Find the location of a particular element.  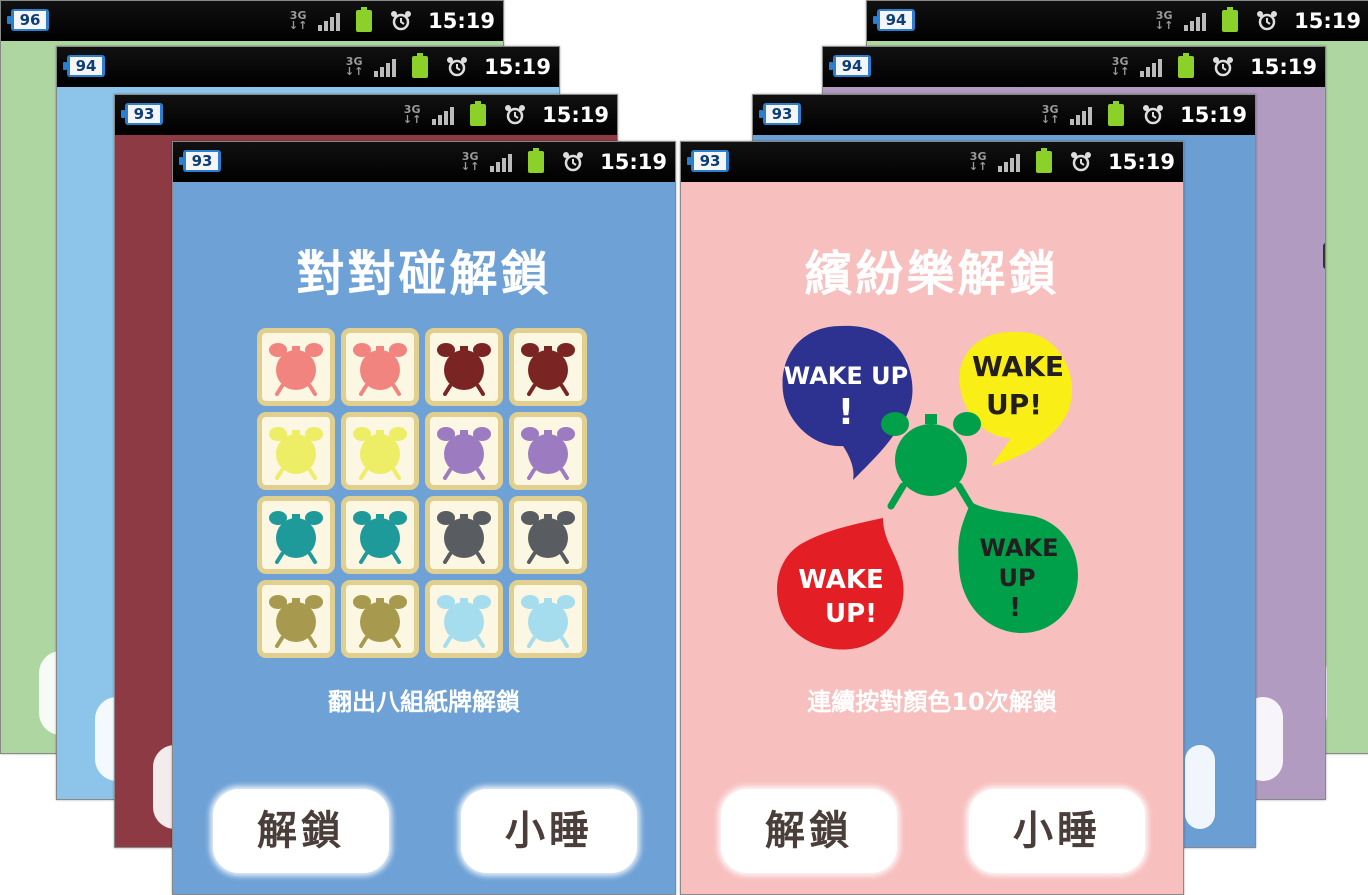

battery-level: 96 is located at coordinates (30, 20).